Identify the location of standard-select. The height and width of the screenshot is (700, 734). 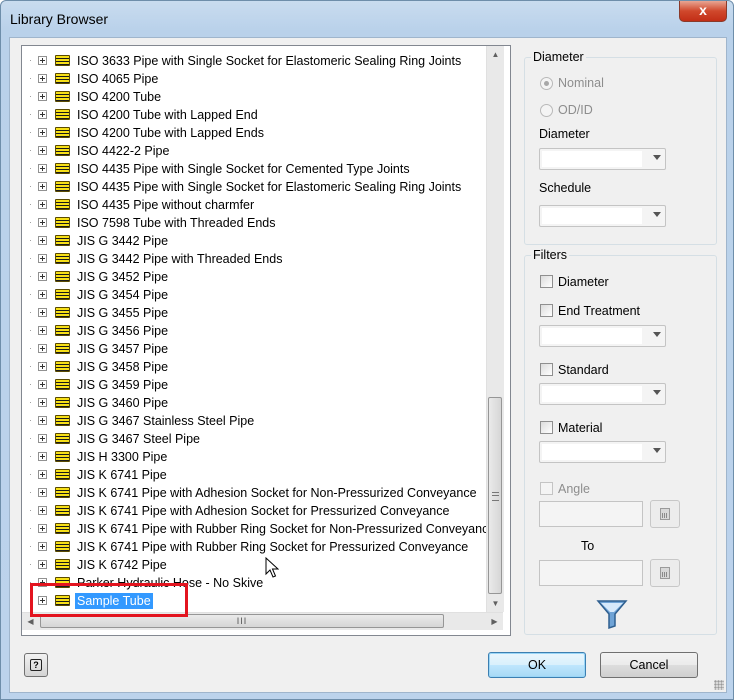
(602, 394).